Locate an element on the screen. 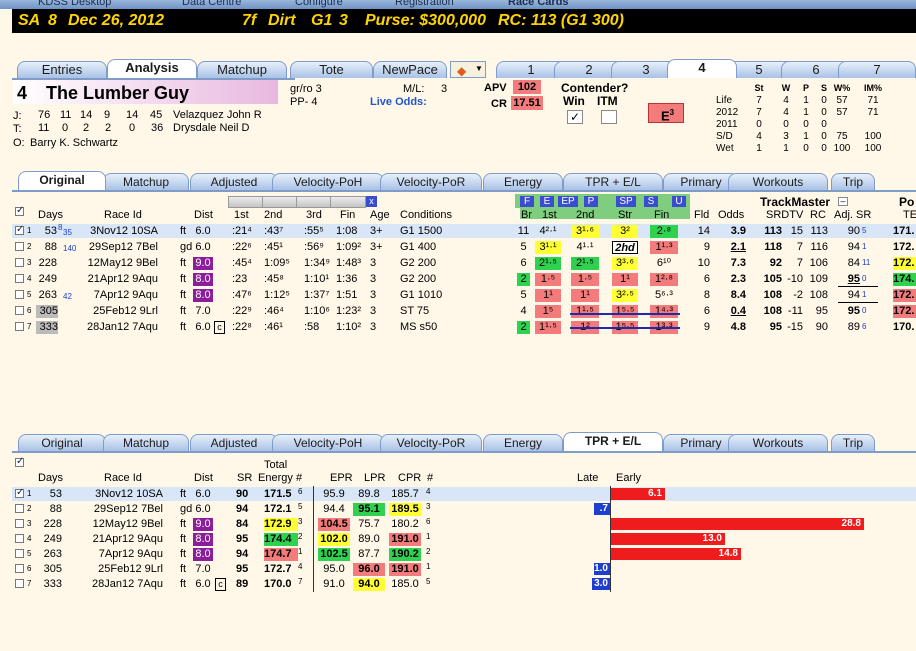 The height and width of the screenshot is (651, 916). pos-2nd: 2¹·⁵ is located at coordinates (585, 263).